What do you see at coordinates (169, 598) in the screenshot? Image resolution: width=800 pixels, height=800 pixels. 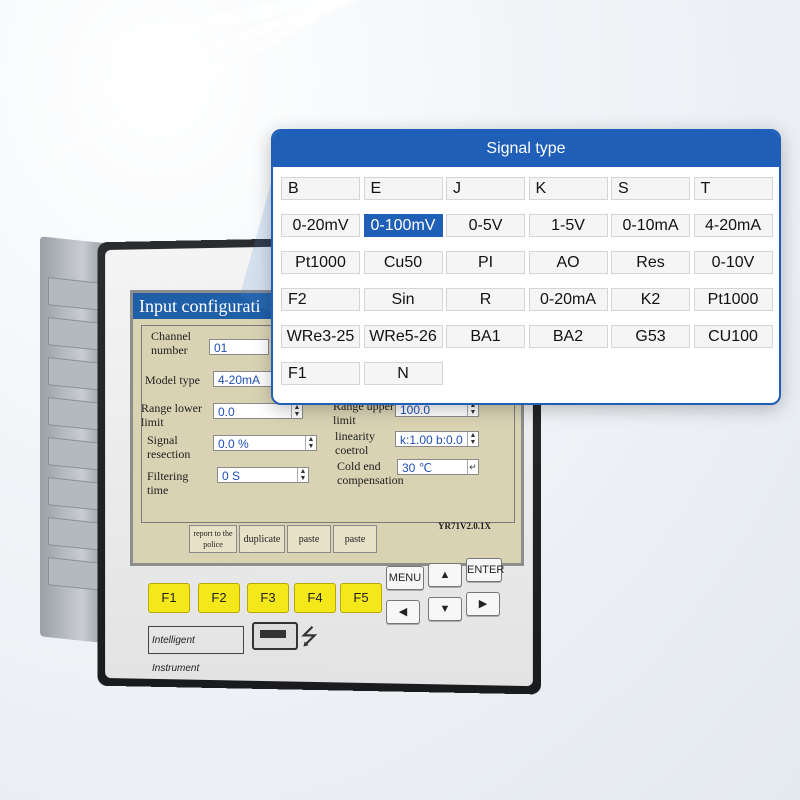 I see `f1-key: F1` at bounding box center [169, 598].